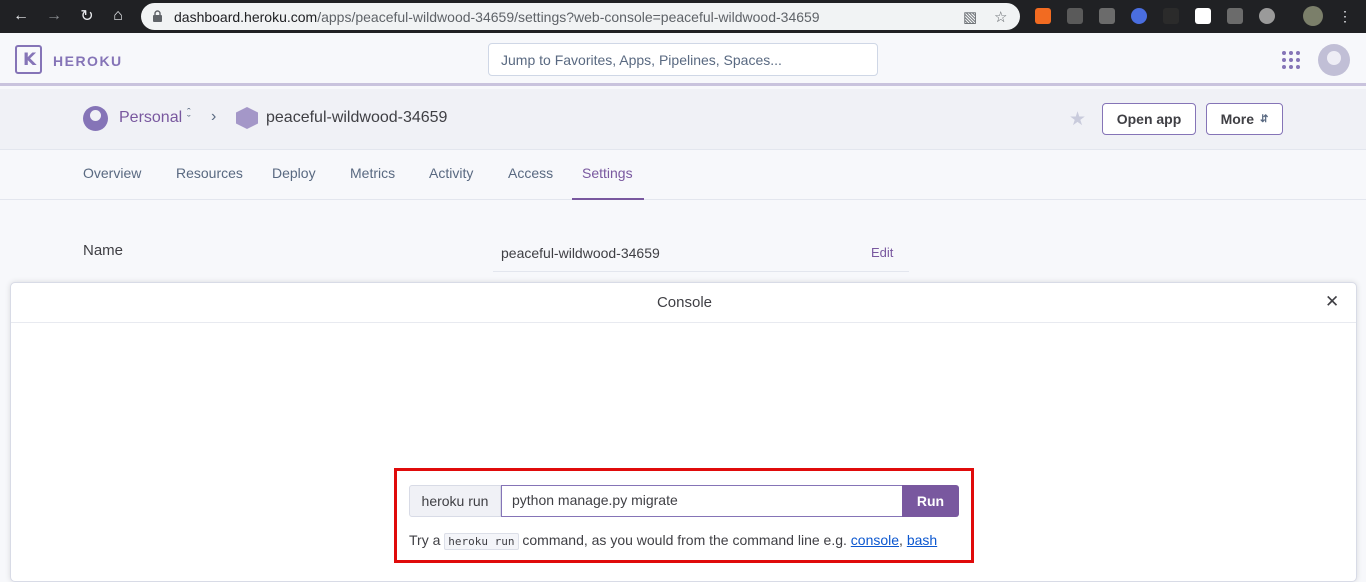 This screenshot has width=1366, height=582. I want to click on brand-name: HEROKU, so click(88, 61).